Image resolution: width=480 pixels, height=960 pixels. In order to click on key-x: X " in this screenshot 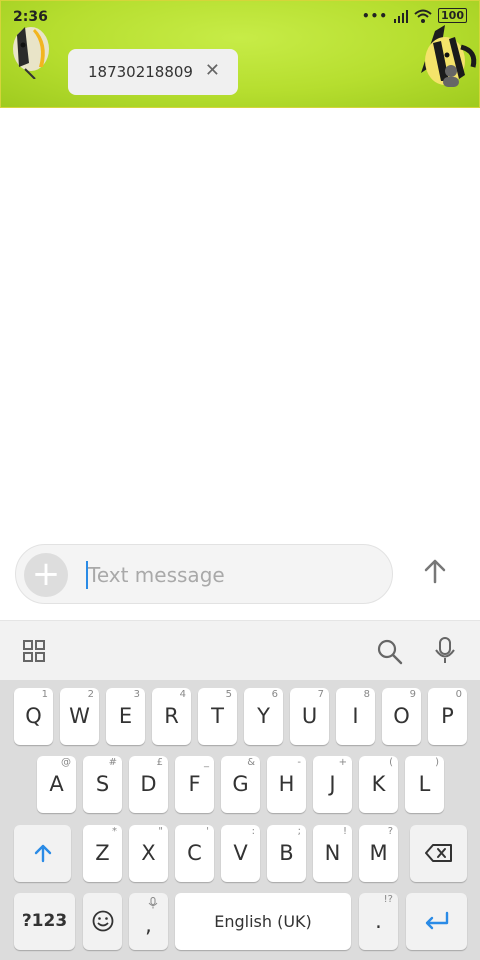, I will do `click(148, 853)`.